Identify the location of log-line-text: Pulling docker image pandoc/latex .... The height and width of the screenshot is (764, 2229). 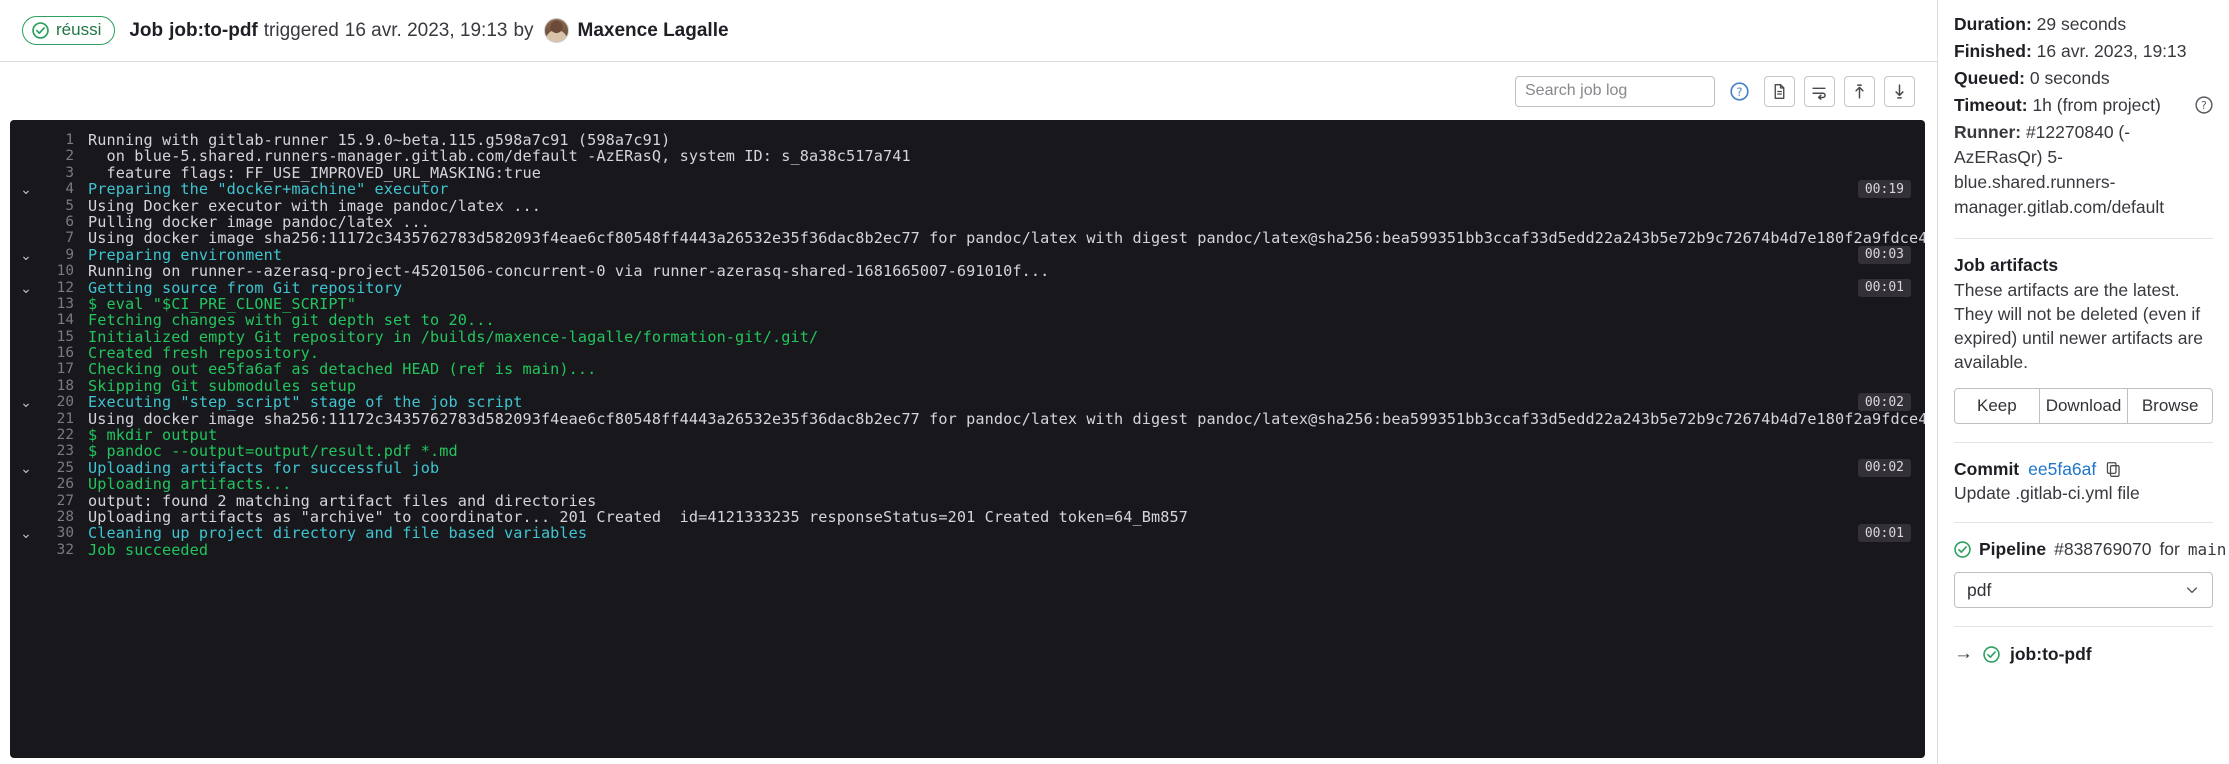
(259, 221).